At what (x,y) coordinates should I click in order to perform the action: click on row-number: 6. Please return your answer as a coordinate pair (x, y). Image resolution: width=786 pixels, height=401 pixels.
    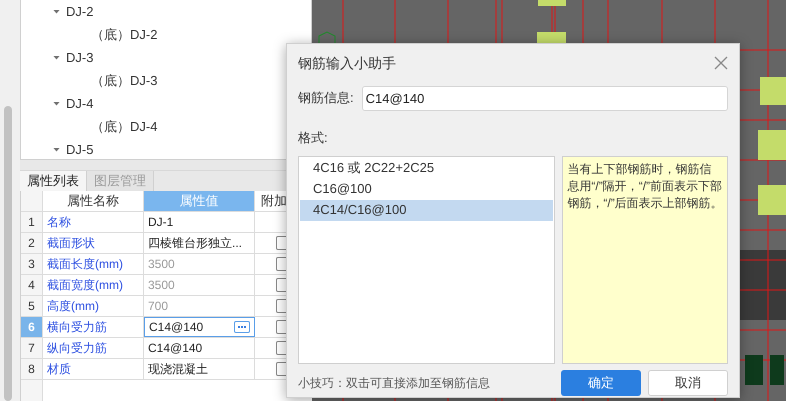
    Looking at the image, I should click on (32, 327).